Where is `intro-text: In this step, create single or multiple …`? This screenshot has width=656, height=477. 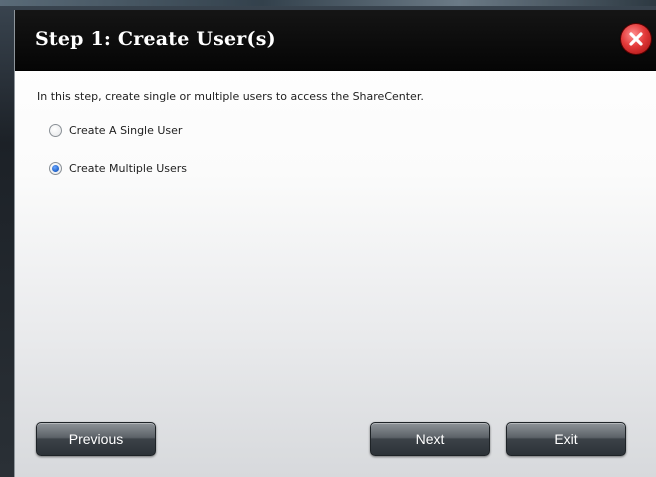
intro-text: In this step, create single or multiple … is located at coordinates (230, 96).